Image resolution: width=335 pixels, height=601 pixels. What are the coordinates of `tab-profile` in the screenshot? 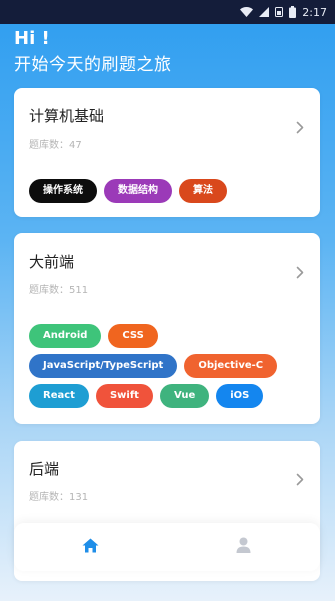 It's located at (244, 547).